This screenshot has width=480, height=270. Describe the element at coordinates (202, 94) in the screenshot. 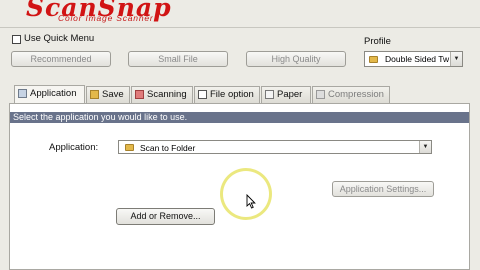

I see `file-option-icon` at that location.